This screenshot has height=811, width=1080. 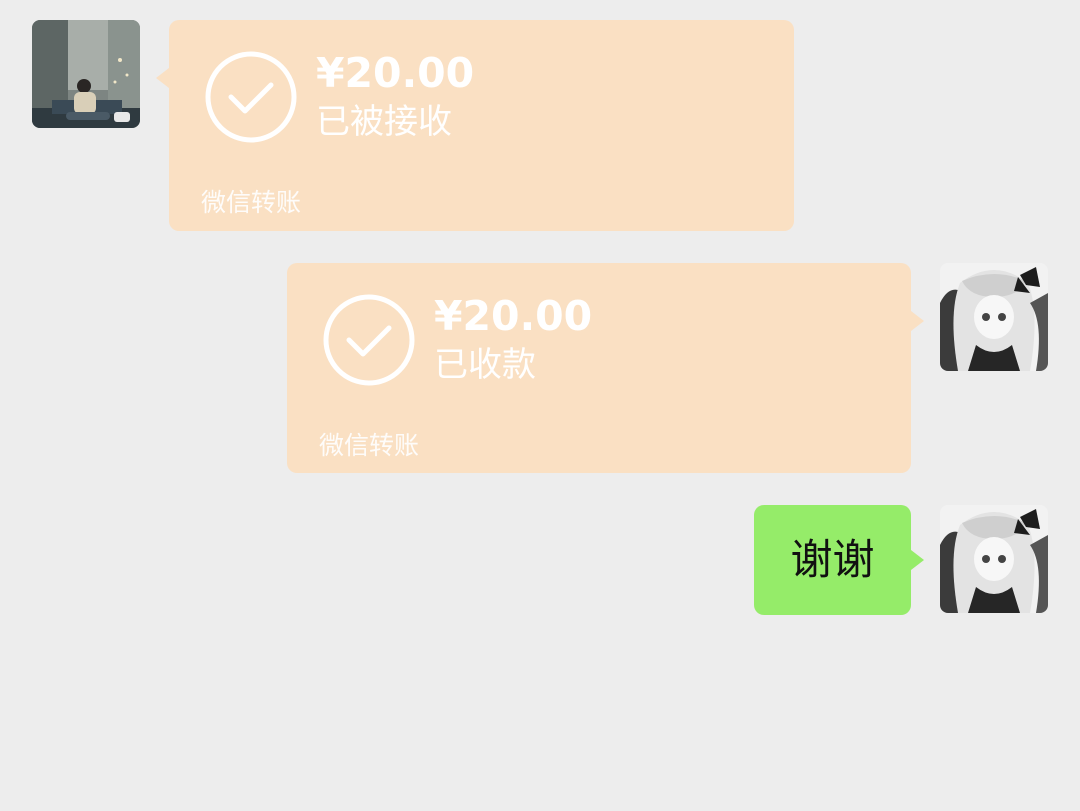 I want to click on message-text: 谢谢, so click(x=832, y=559).